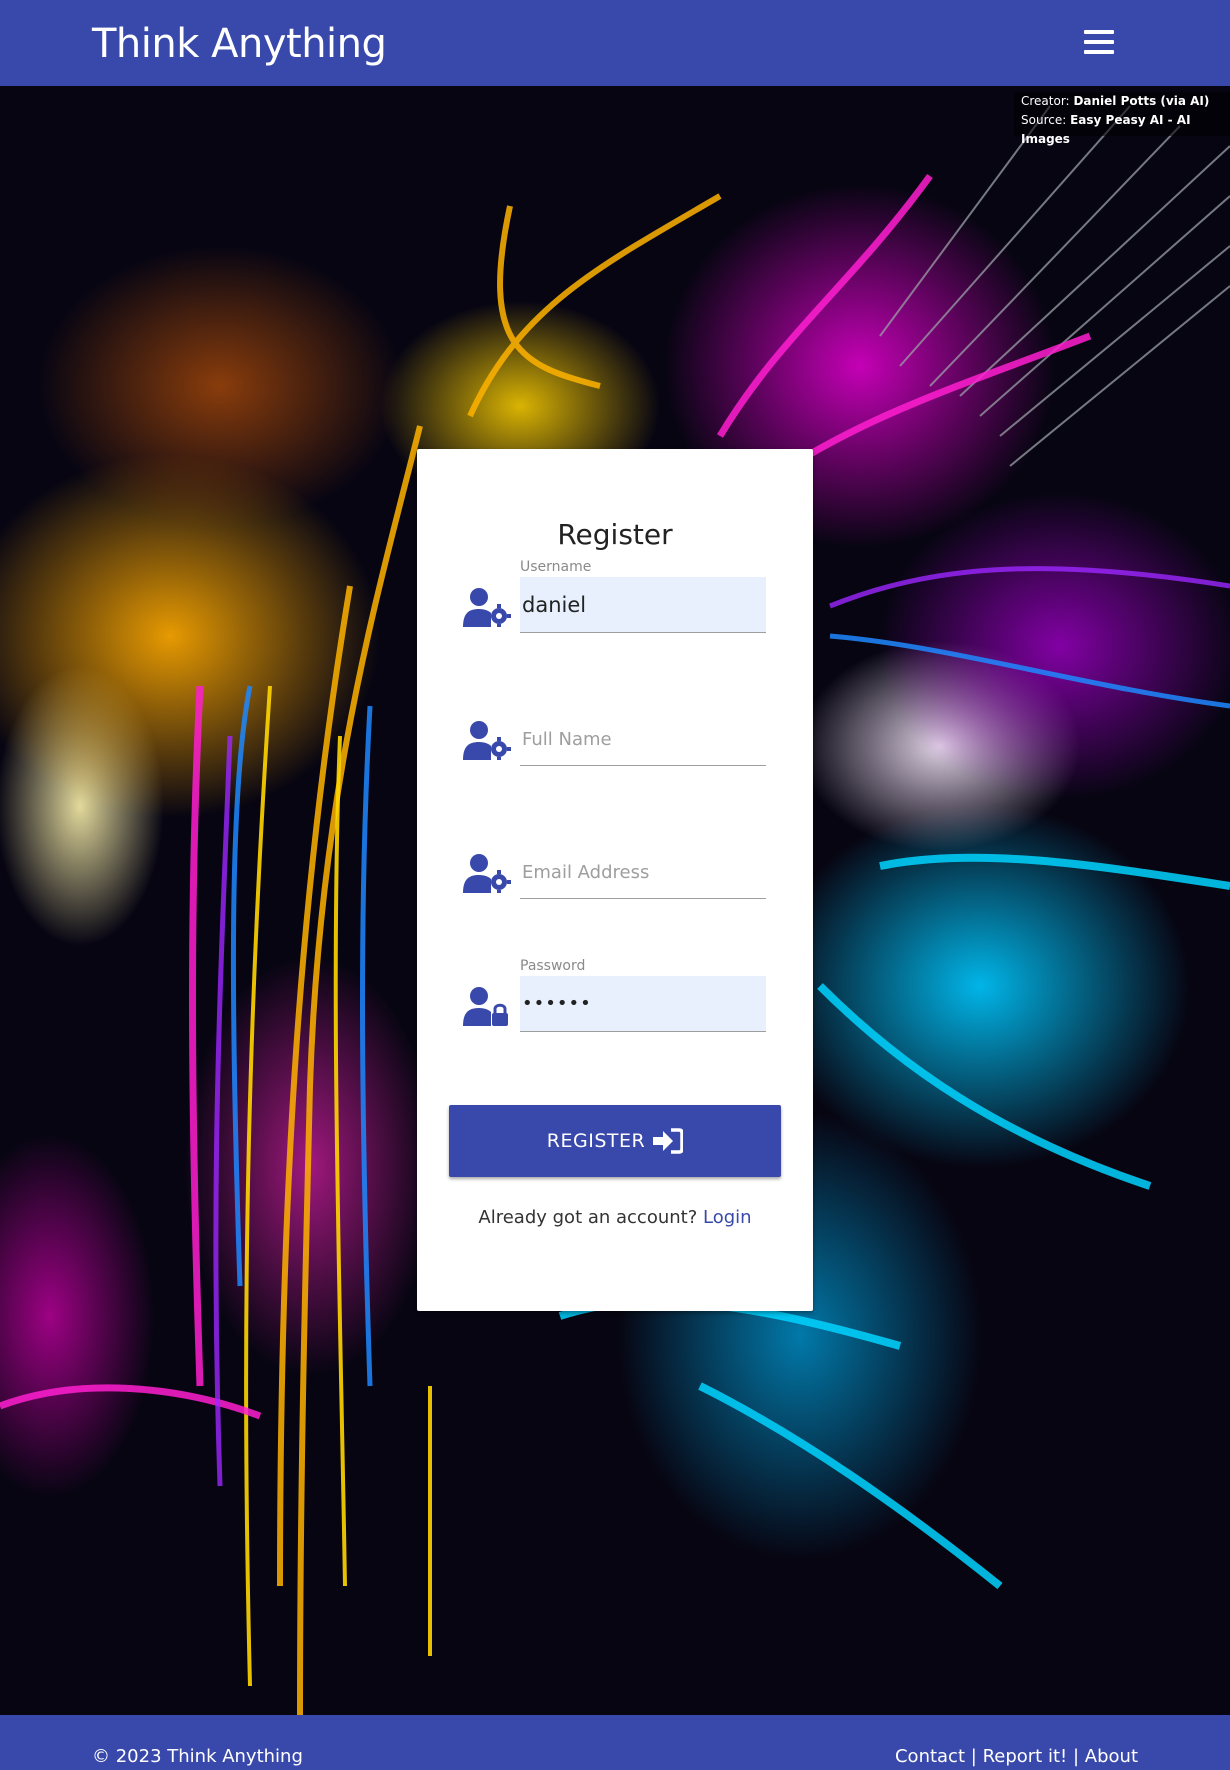 Image resolution: width=1230 pixels, height=1770 pixels. I want to click on login-prompt-text: Already got an account?, so click(588, 1217).